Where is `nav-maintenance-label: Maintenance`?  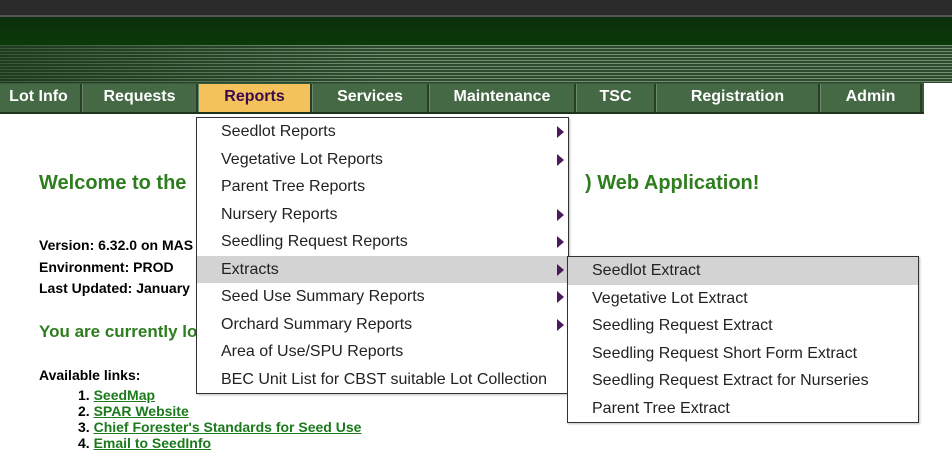
nav-maintenance-label: Maintenance is located at coordinates (502, 96).